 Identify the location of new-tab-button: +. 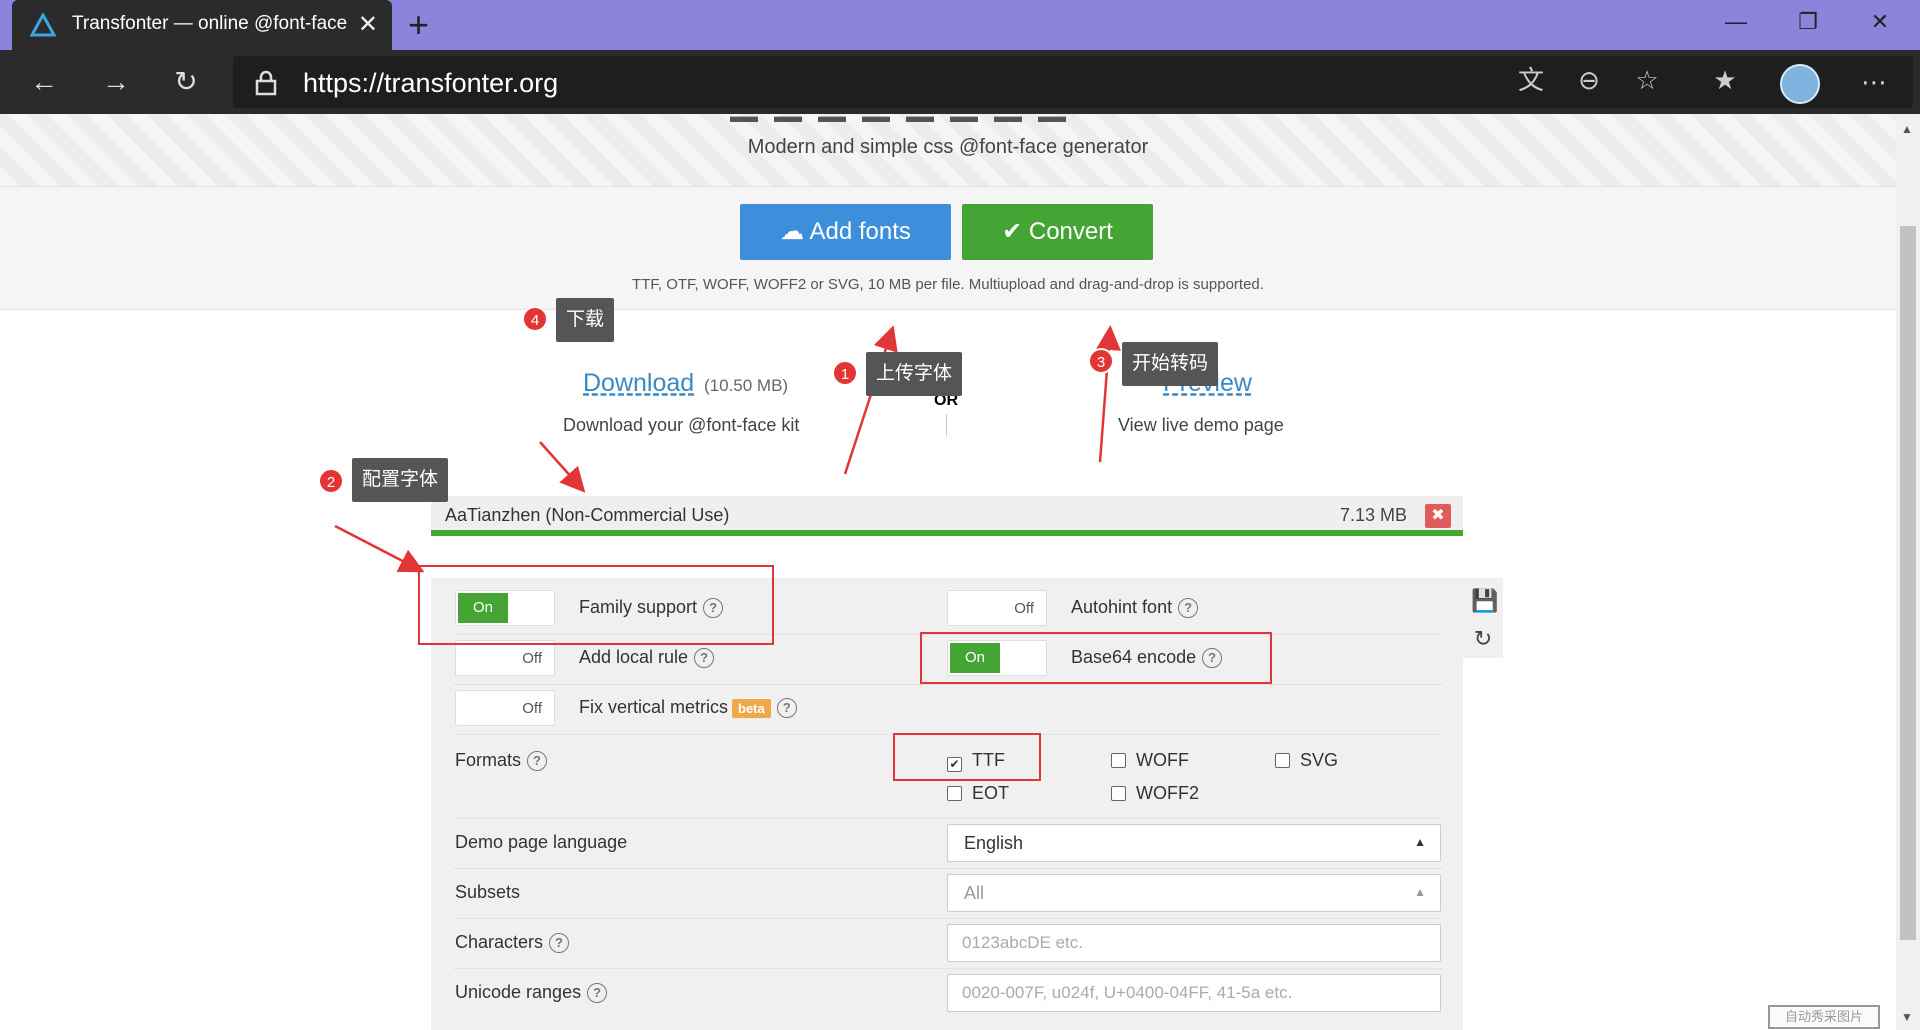
(418, 25).